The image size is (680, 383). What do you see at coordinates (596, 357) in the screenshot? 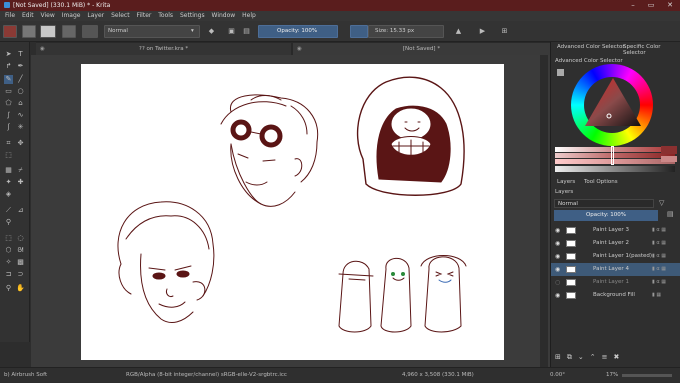
I see `move-up-icon: ⌃` at bounding box center [596, 357].